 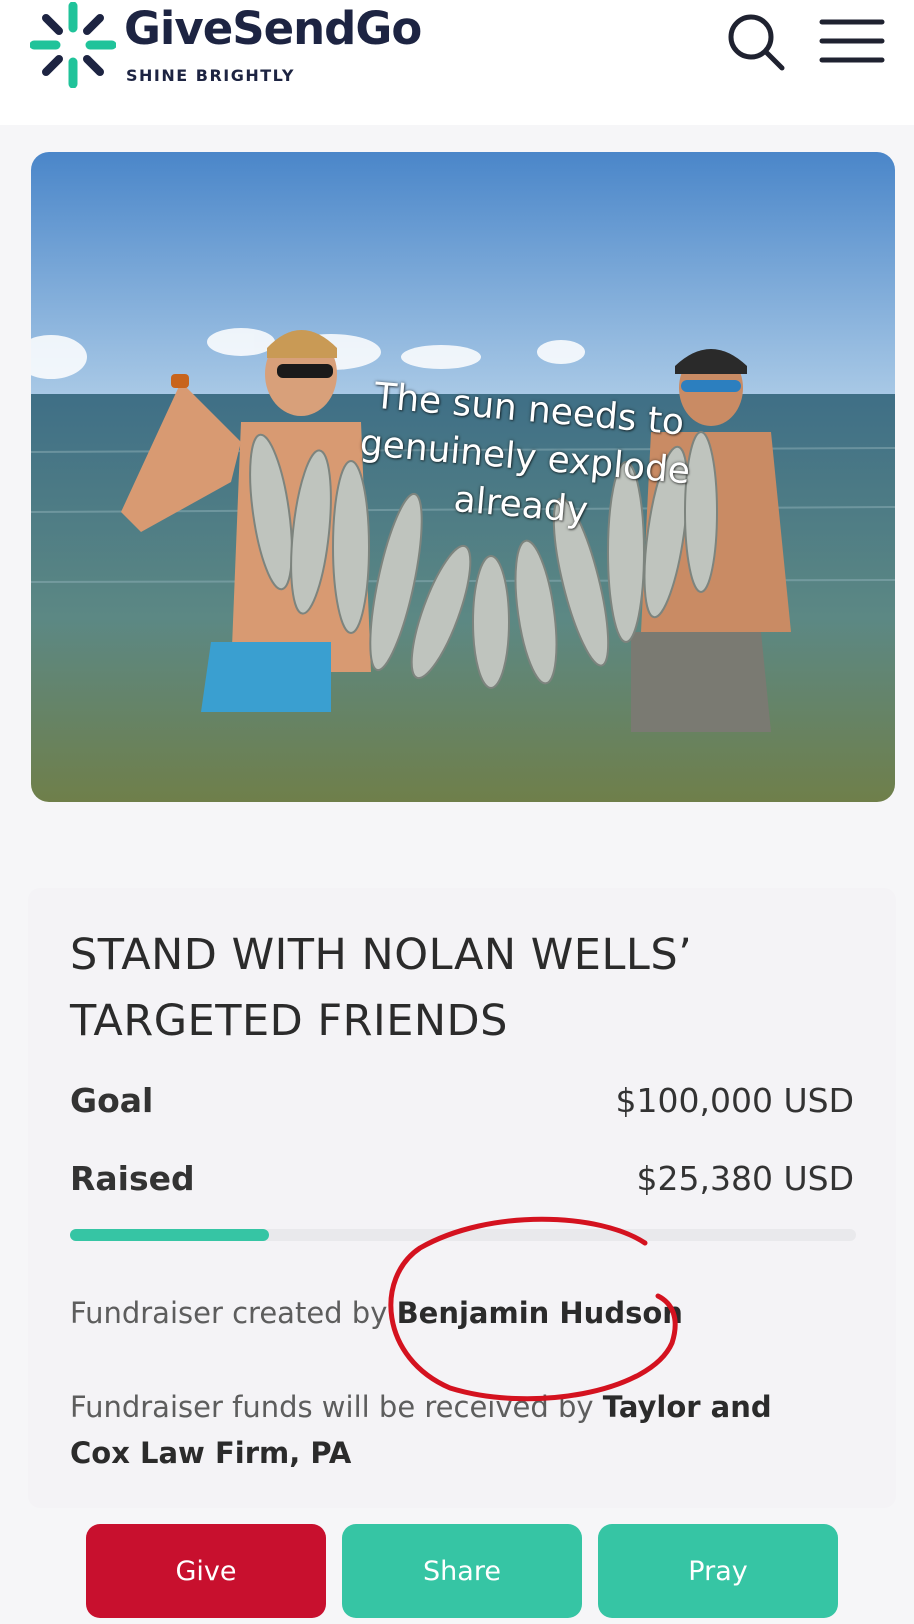 I want to click on give-button: Give, so click(x=206, y=1571).